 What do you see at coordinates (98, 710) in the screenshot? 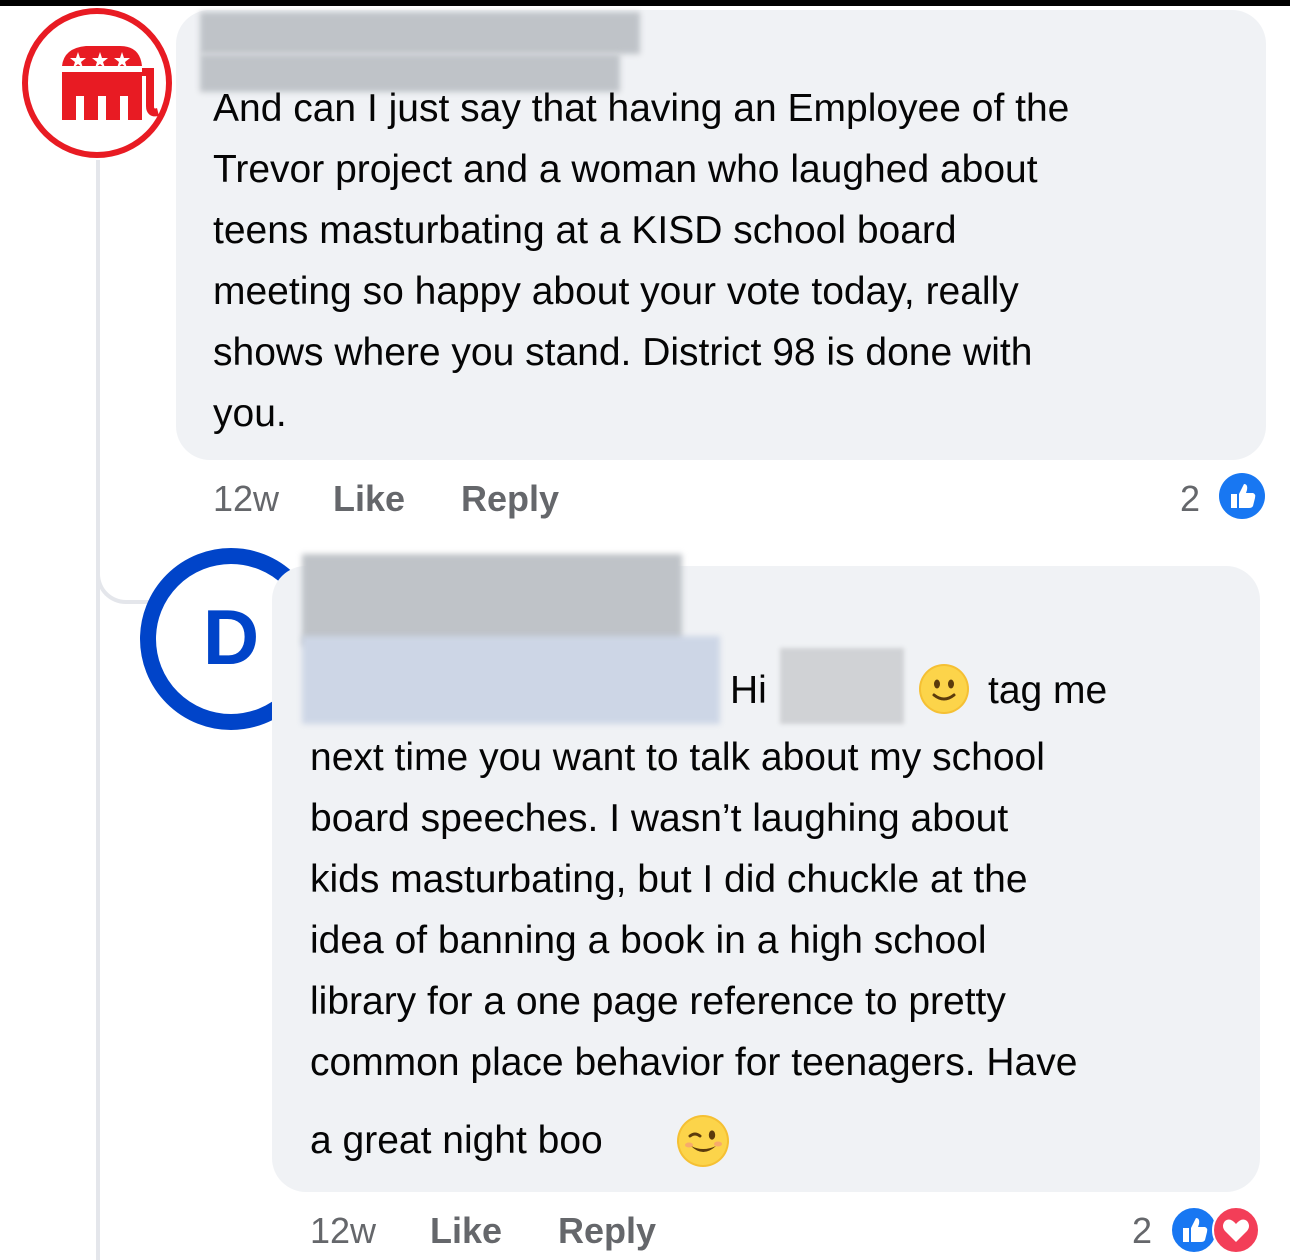
I see `thread-line` at bounding box center [98, 710].